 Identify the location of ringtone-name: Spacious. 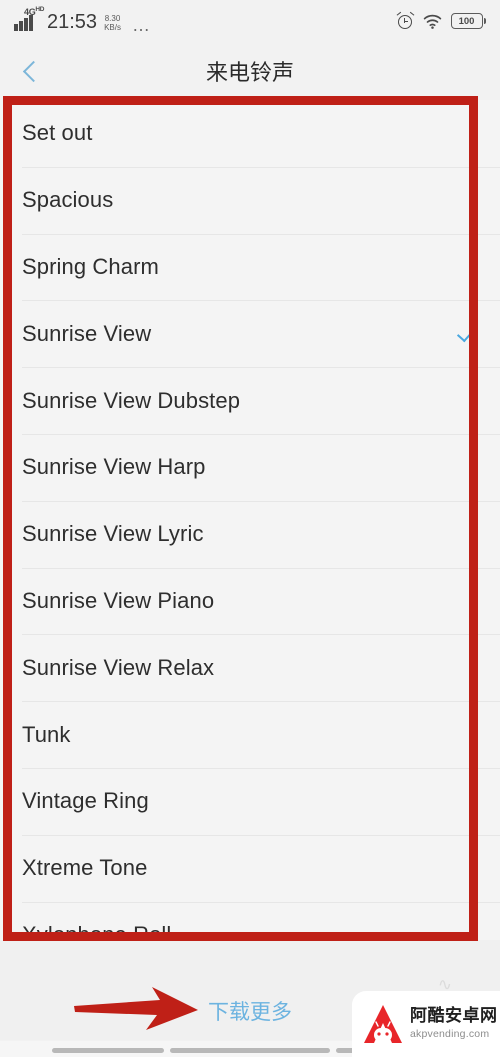
(68, 200).